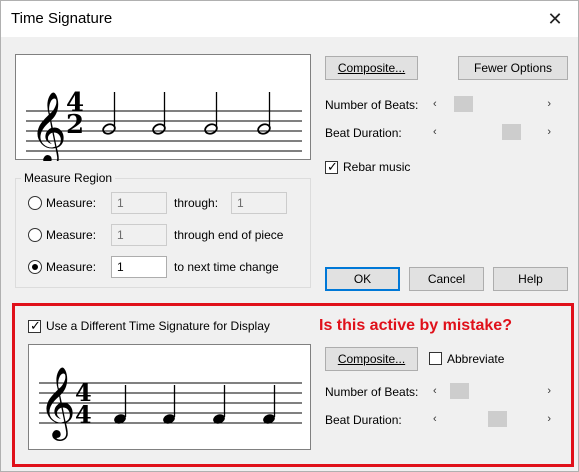  I want to click on ok-button: OK, so click(362, 279).